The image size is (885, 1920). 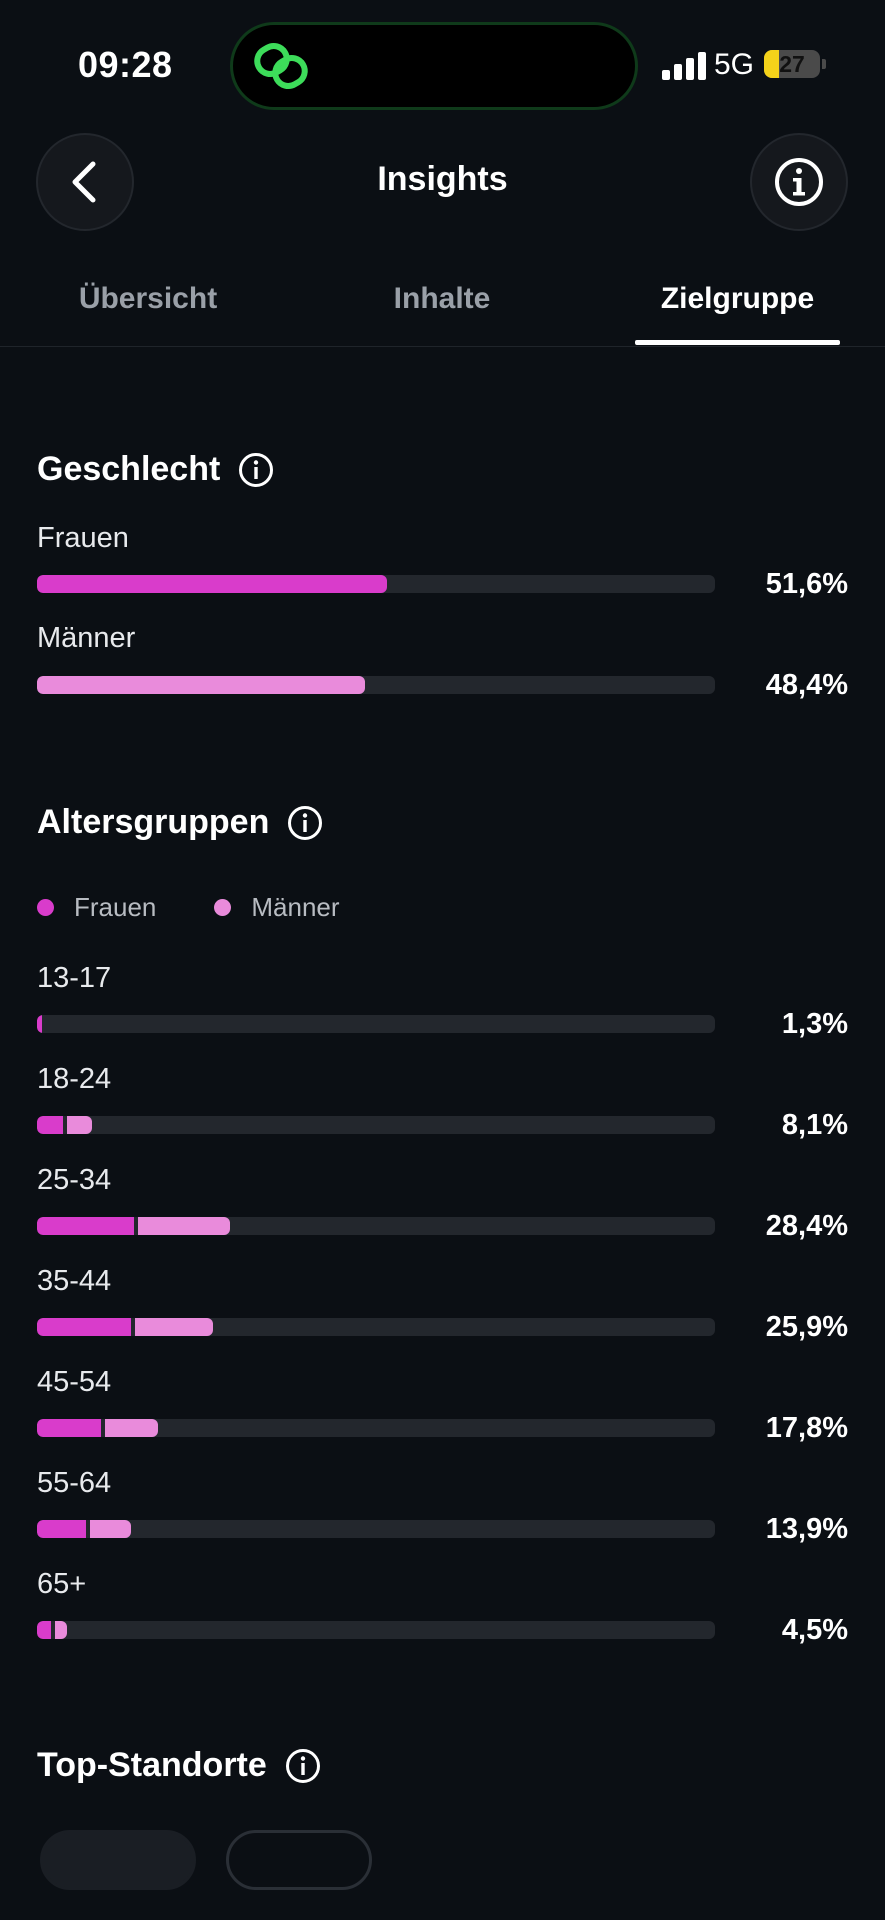 I want to click on age-label-18-24: 18-24, so click(x=74, y=1079).